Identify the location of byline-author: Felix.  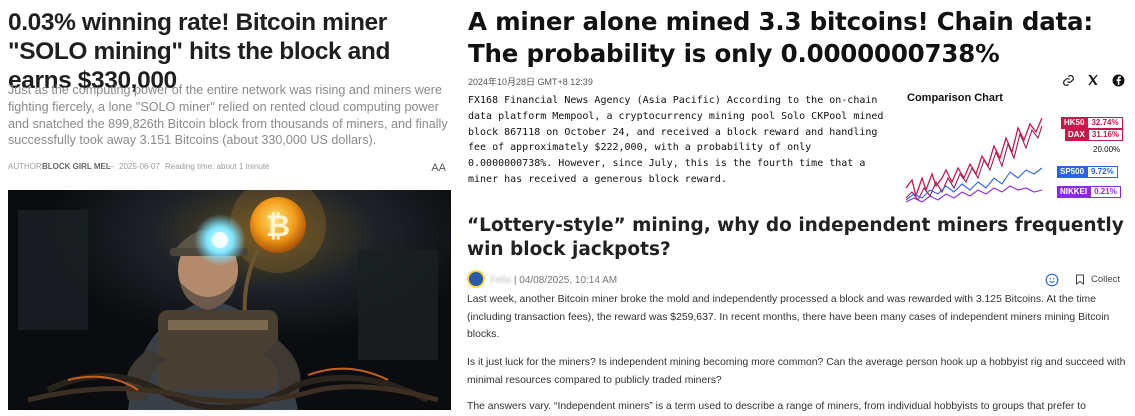
(500, 280).